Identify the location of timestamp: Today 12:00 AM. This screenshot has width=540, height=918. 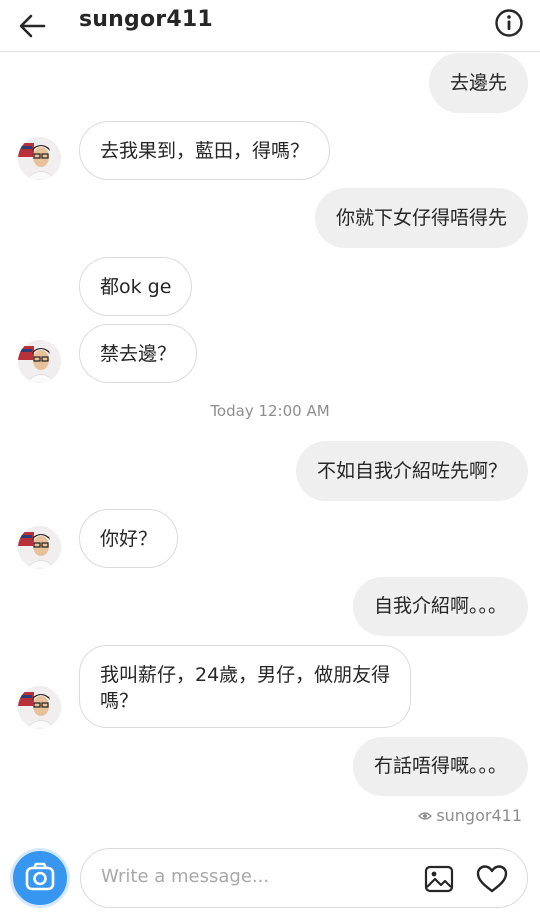
(270, 411).